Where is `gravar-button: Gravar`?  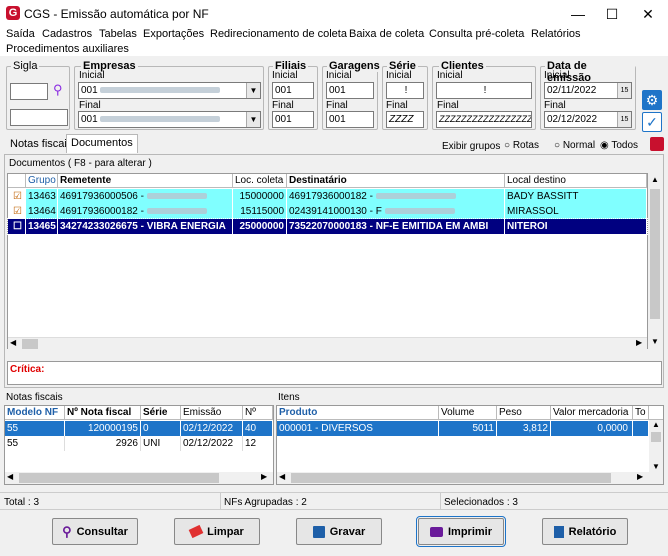
gravar-button: Gravar is located at coordinates (339, 531).